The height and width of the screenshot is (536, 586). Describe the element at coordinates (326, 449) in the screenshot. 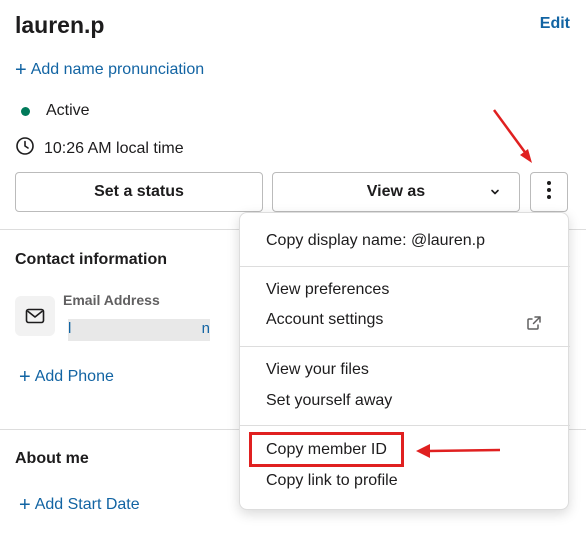

I see `annotation-highlight-box` at that location.